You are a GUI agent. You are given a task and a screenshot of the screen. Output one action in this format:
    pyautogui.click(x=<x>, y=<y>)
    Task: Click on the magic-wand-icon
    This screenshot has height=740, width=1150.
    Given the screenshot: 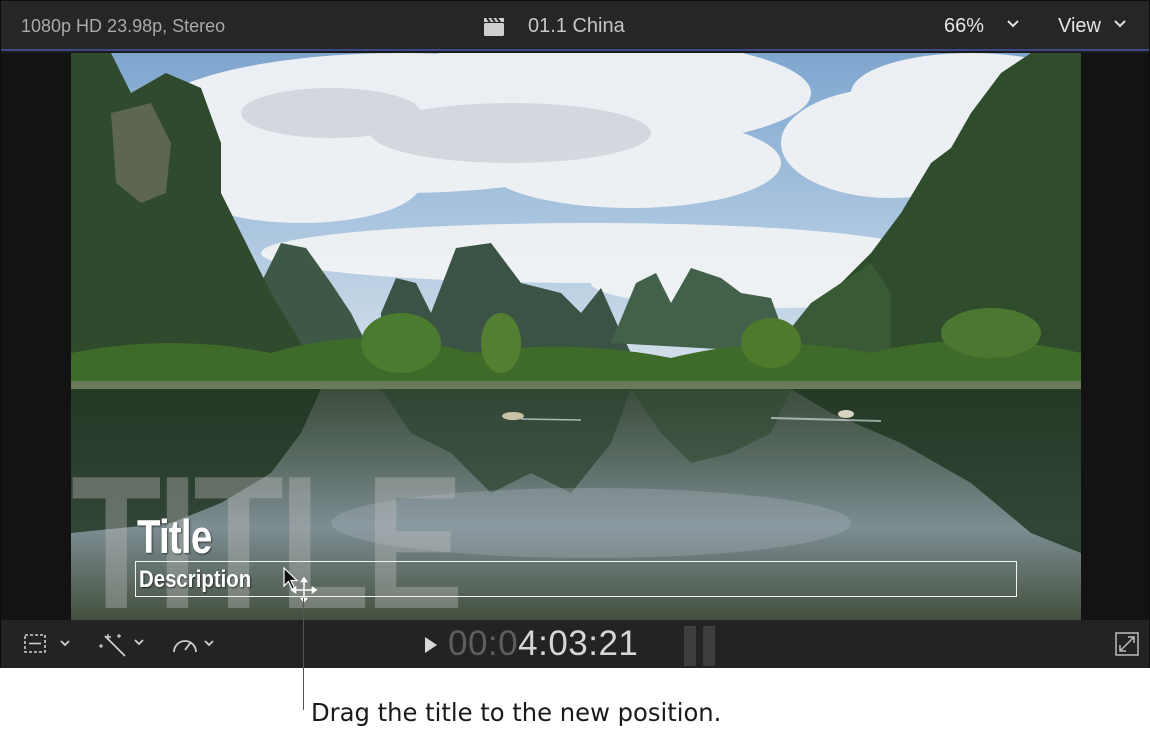 What is the action you would take?
    pyautogui.click(x=124, y=645)
    